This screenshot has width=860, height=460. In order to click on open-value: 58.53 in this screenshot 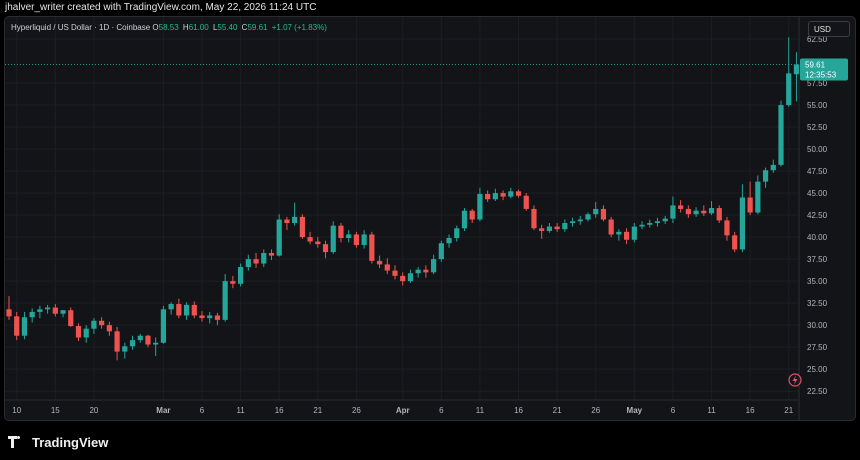, I will do `click(168, 27)`.